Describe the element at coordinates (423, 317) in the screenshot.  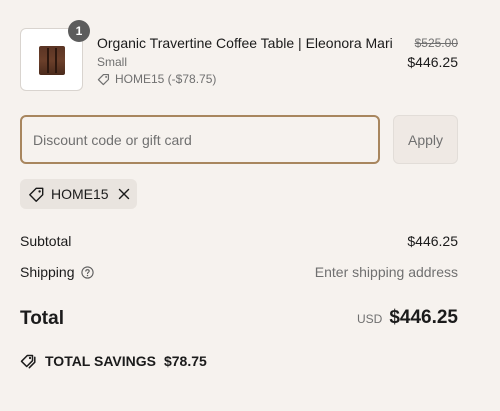
I see `total-amount: $446.25` at that location.